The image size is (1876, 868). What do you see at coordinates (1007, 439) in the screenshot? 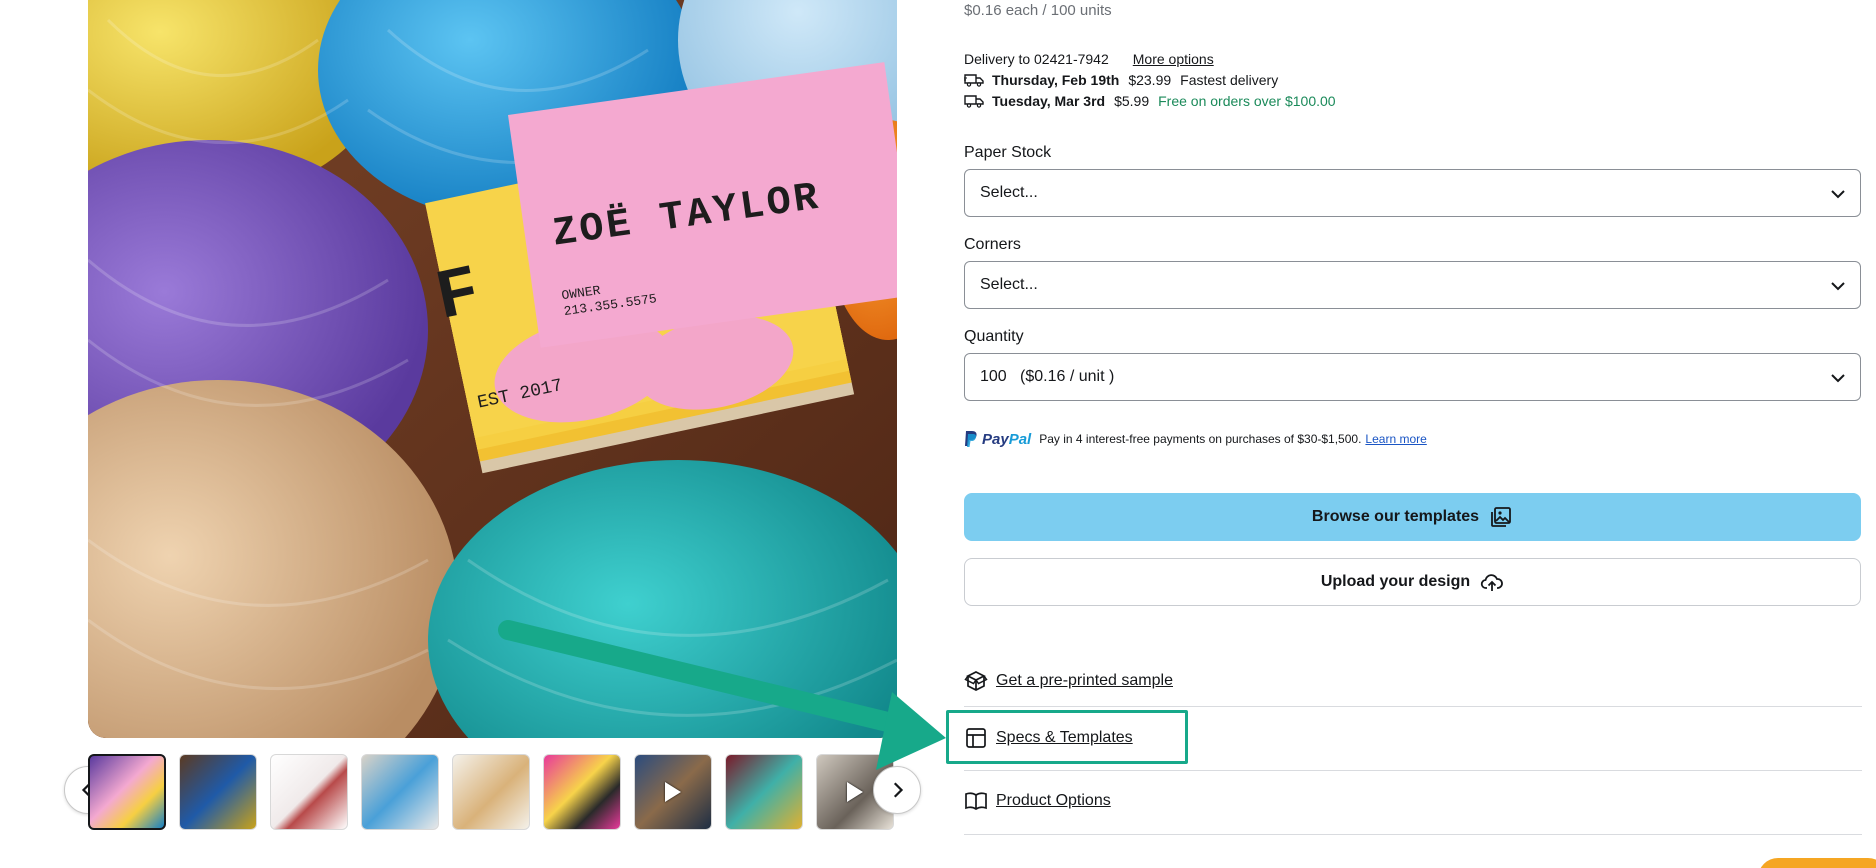
I see `paypal-wordmark: PayPal` at bounding box center [1007, 439].